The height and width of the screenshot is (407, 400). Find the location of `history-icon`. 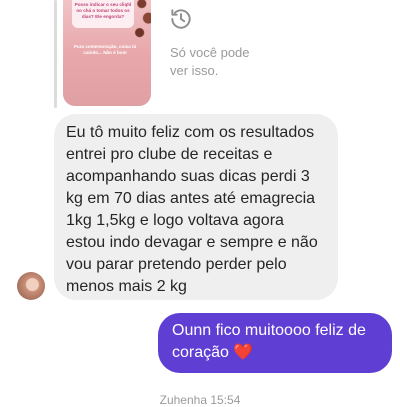

history-icon is located at coordinates (181, 19).